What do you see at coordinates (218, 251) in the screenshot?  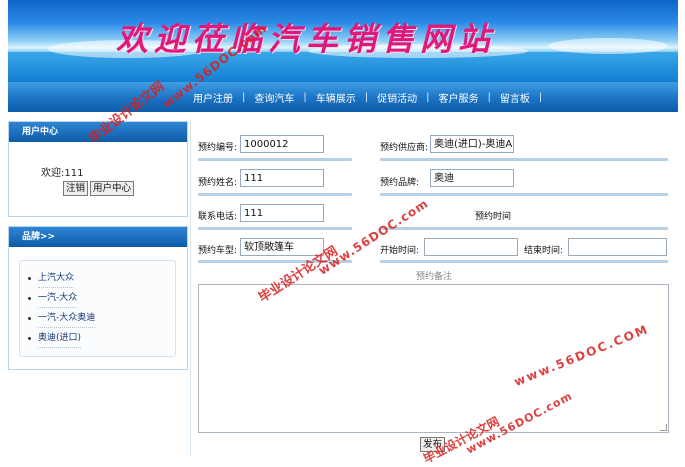 I see `model-label: 预约车型:` at bounding box center [218, 251].